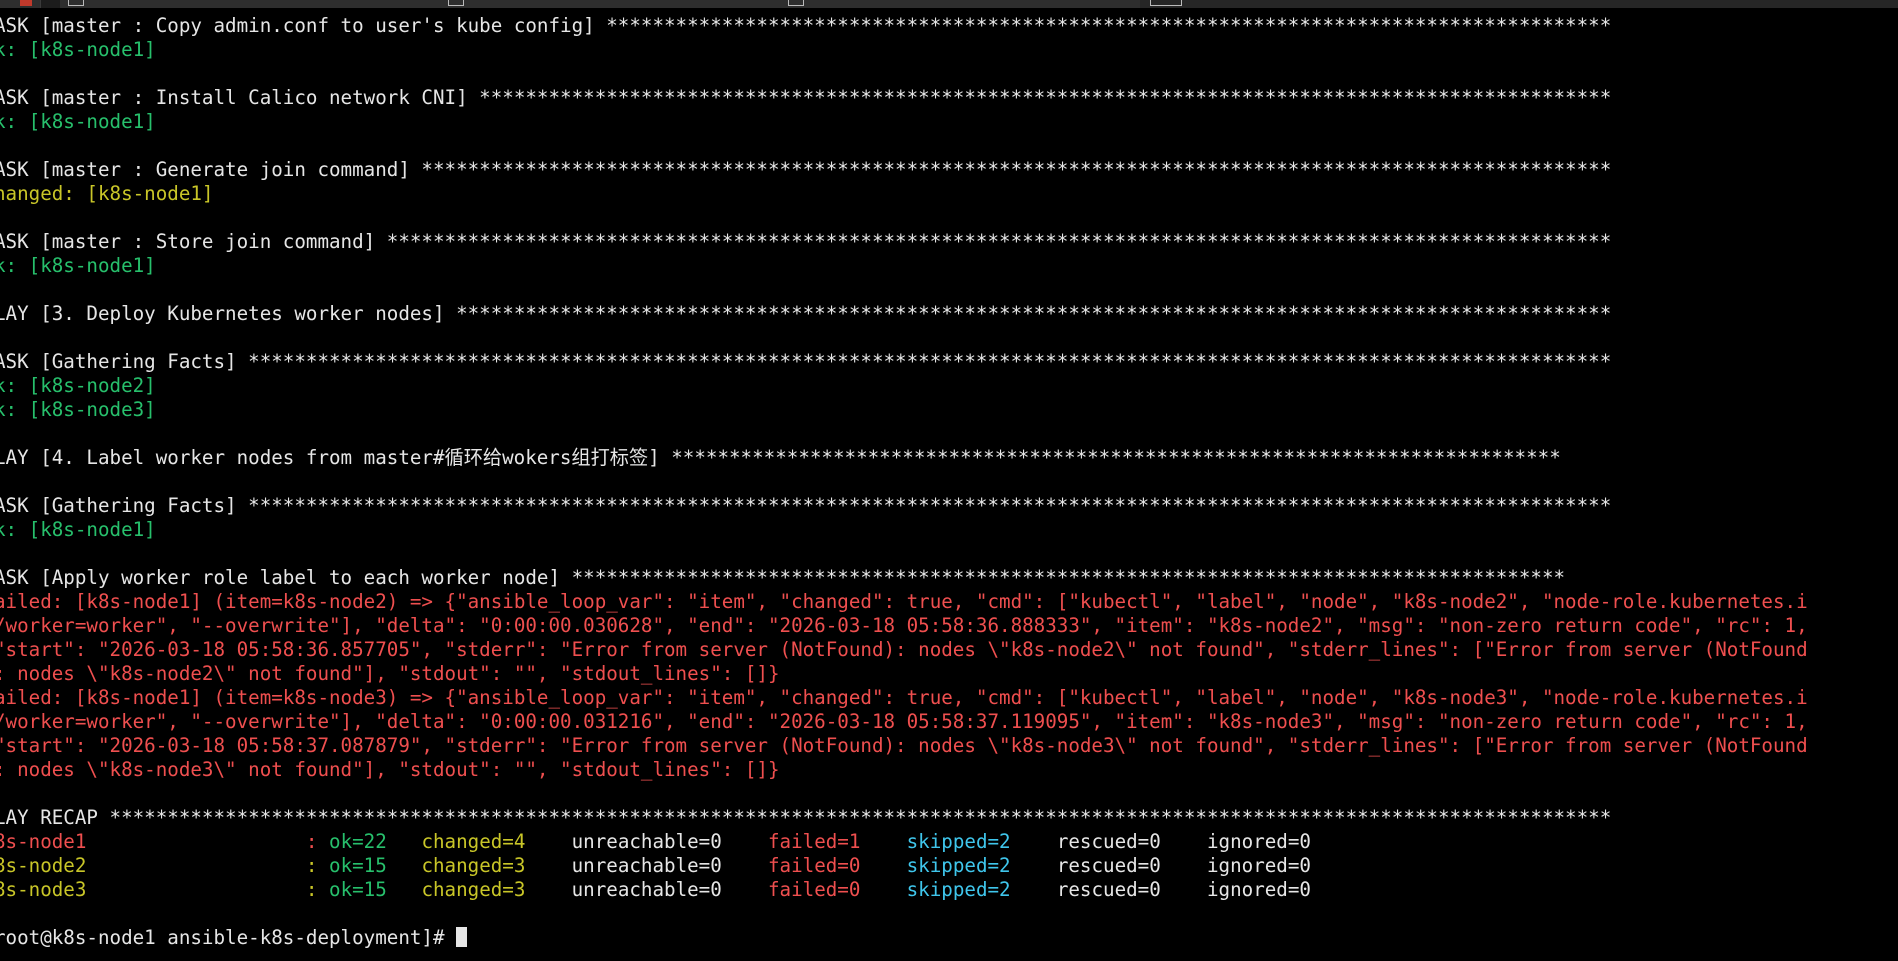  Describe the element at coordinates (949, 194) in the screenshot. I see `terminal-line: hanged: [k8s-node1]` at that location.